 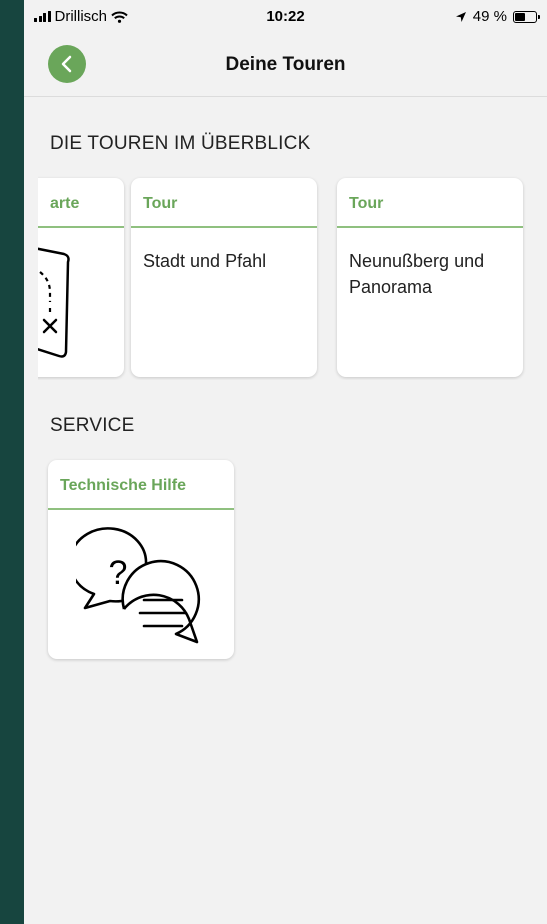 I want to click on tour-card-neunussberg-und-panorama: Tour Neunußberg und Panorama, so click(x=430, y=277).